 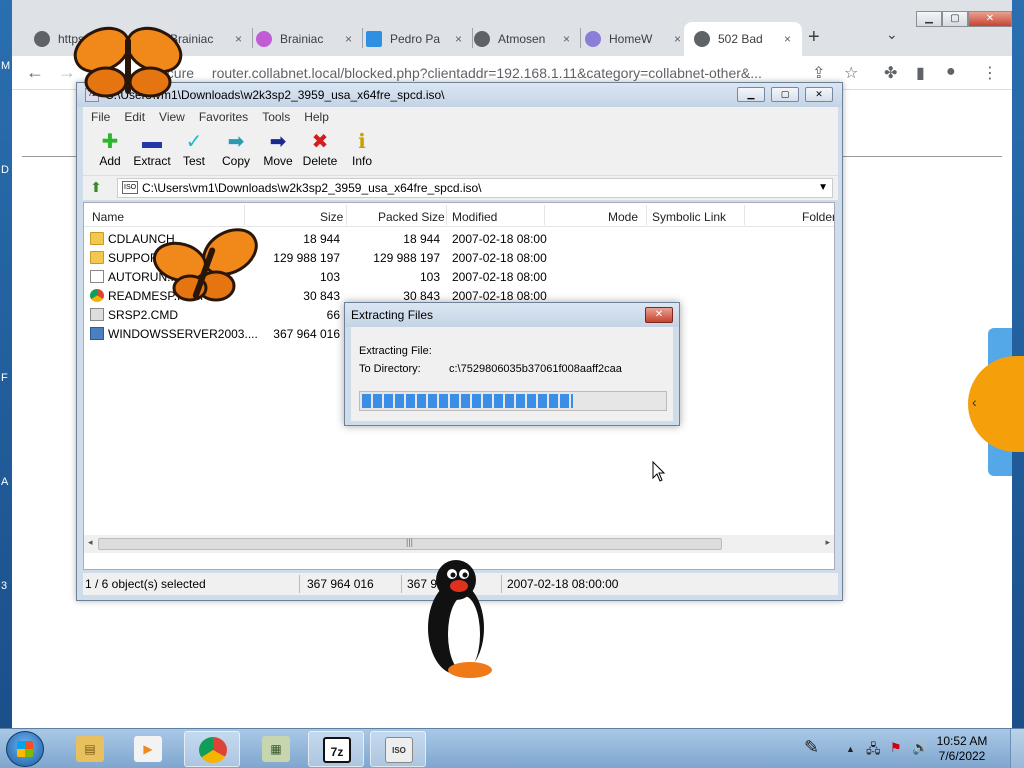 What do you see at coordinates (818, 73) in the screenshot?
I see `share-icon: ⇪` at bounding box center [818, 73].